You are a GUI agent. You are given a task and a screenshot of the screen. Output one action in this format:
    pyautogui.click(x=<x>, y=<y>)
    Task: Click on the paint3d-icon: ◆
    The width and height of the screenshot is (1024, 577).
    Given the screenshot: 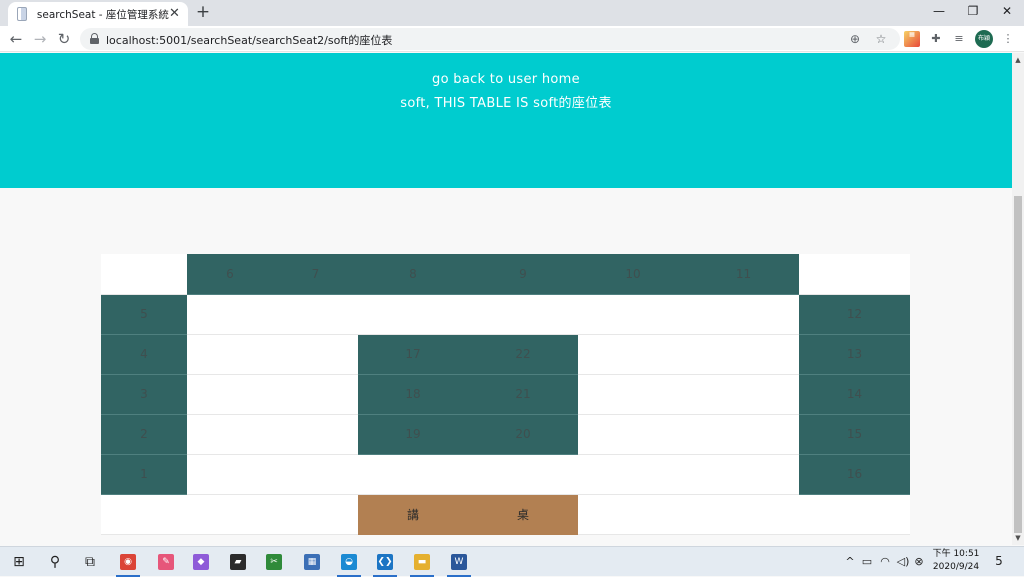 What is the action you would take?
    pyautogui.click(x=201, y=562)
    